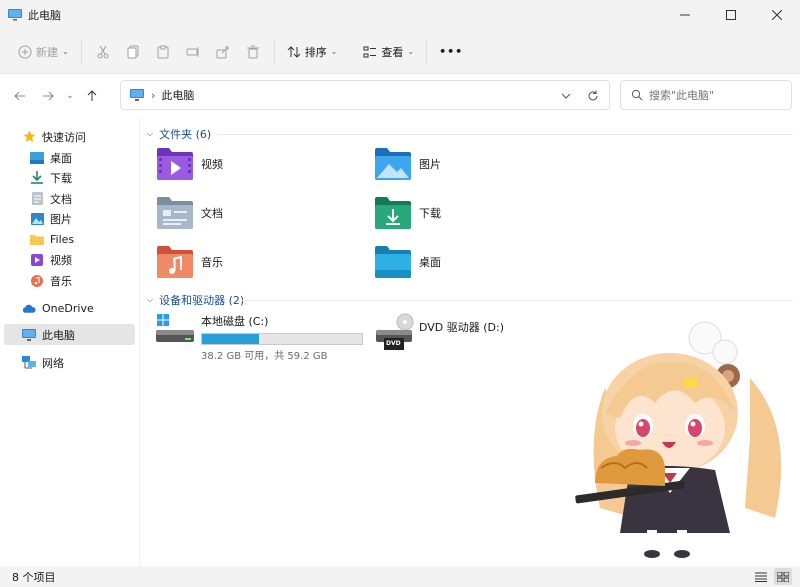 This screenshot has width=800, height=587. I want to click on tiles-view-icon, so click(783, 576).